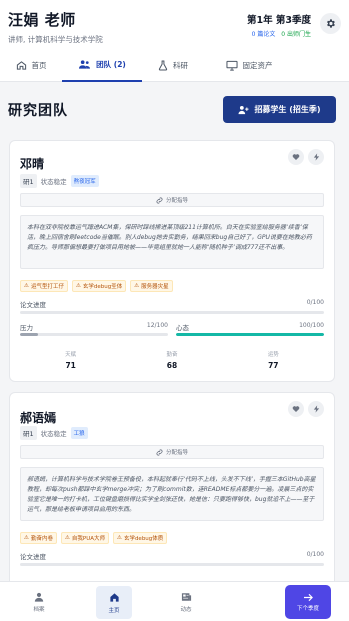 This screenshot has height=621, width=349. Describe the element at coordinates (39, 65) in the screenshot. I see `tab-home-label: 首页` at that location.